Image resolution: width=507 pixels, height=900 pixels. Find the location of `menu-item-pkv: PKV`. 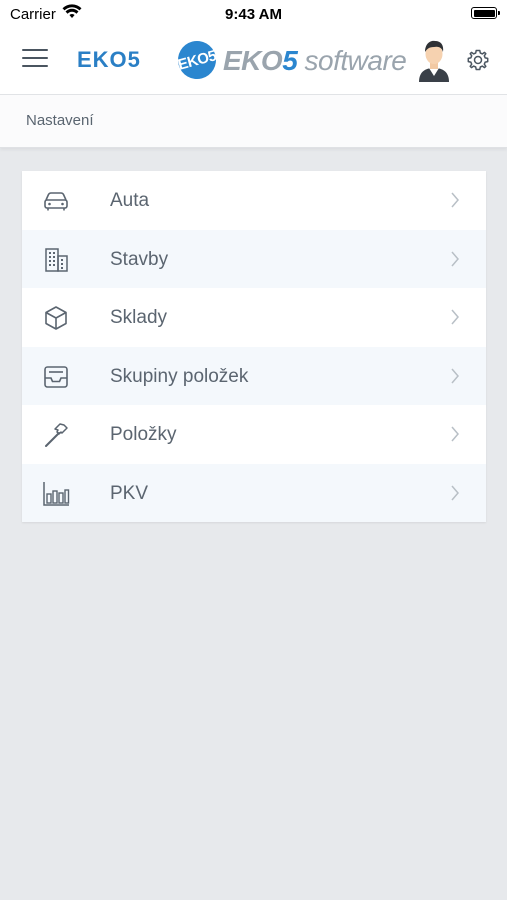

menu-item-pkv: PKV is located at coordinates (254, 492).